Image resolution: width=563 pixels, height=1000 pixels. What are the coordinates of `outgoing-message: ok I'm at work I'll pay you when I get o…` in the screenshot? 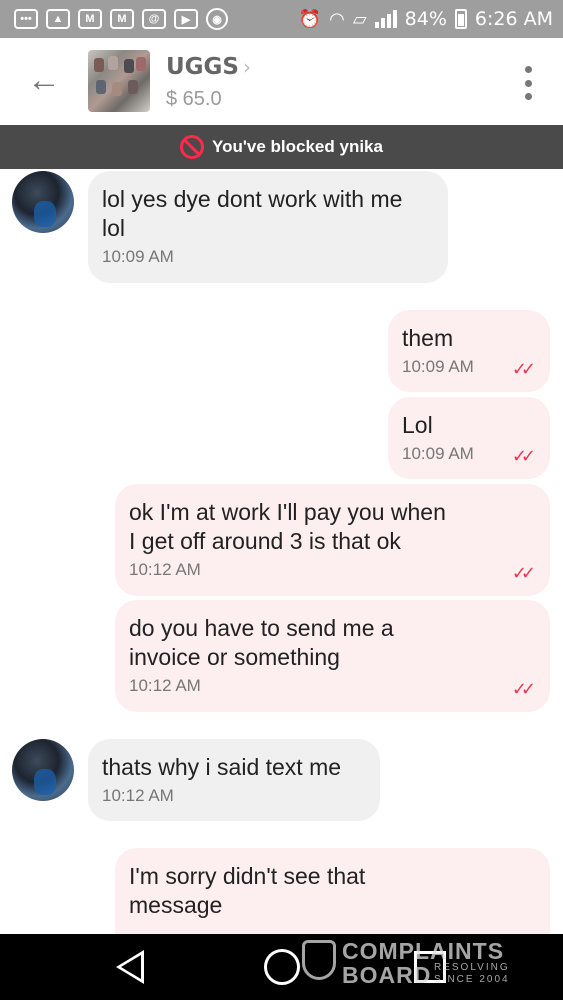 It's located at (332, 540).